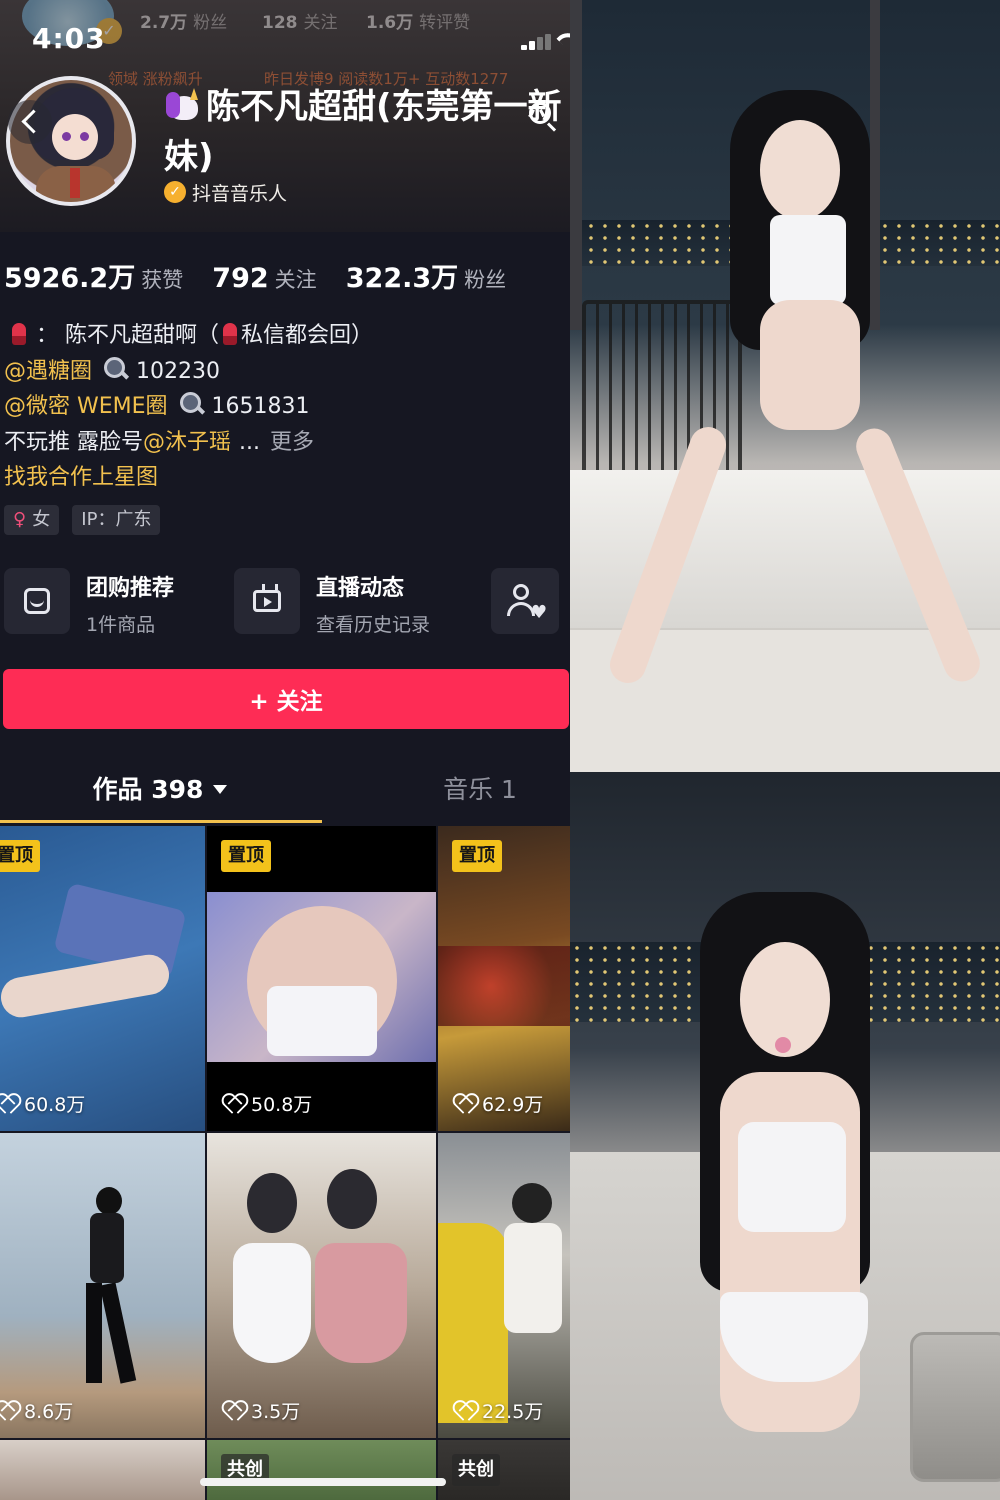  What do you see at coordinates (240, 194) in the screenshot?
I see `verification-label: 抖音音乐人` at bounding box center [240, 194].